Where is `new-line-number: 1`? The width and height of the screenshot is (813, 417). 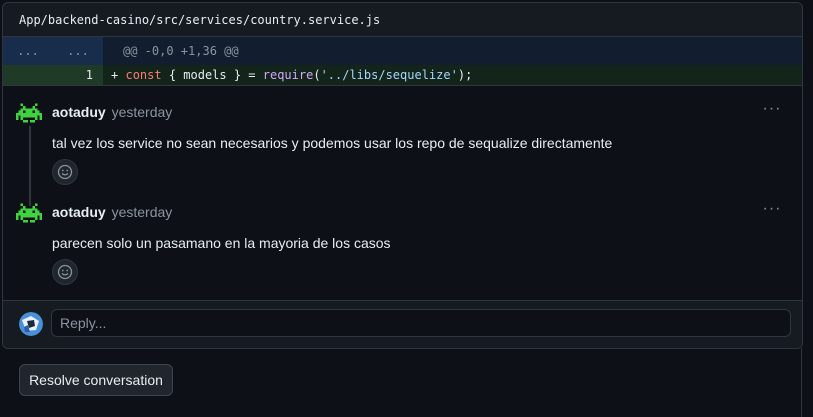 new-line-number: 1 is located at coordinates (78, 75).